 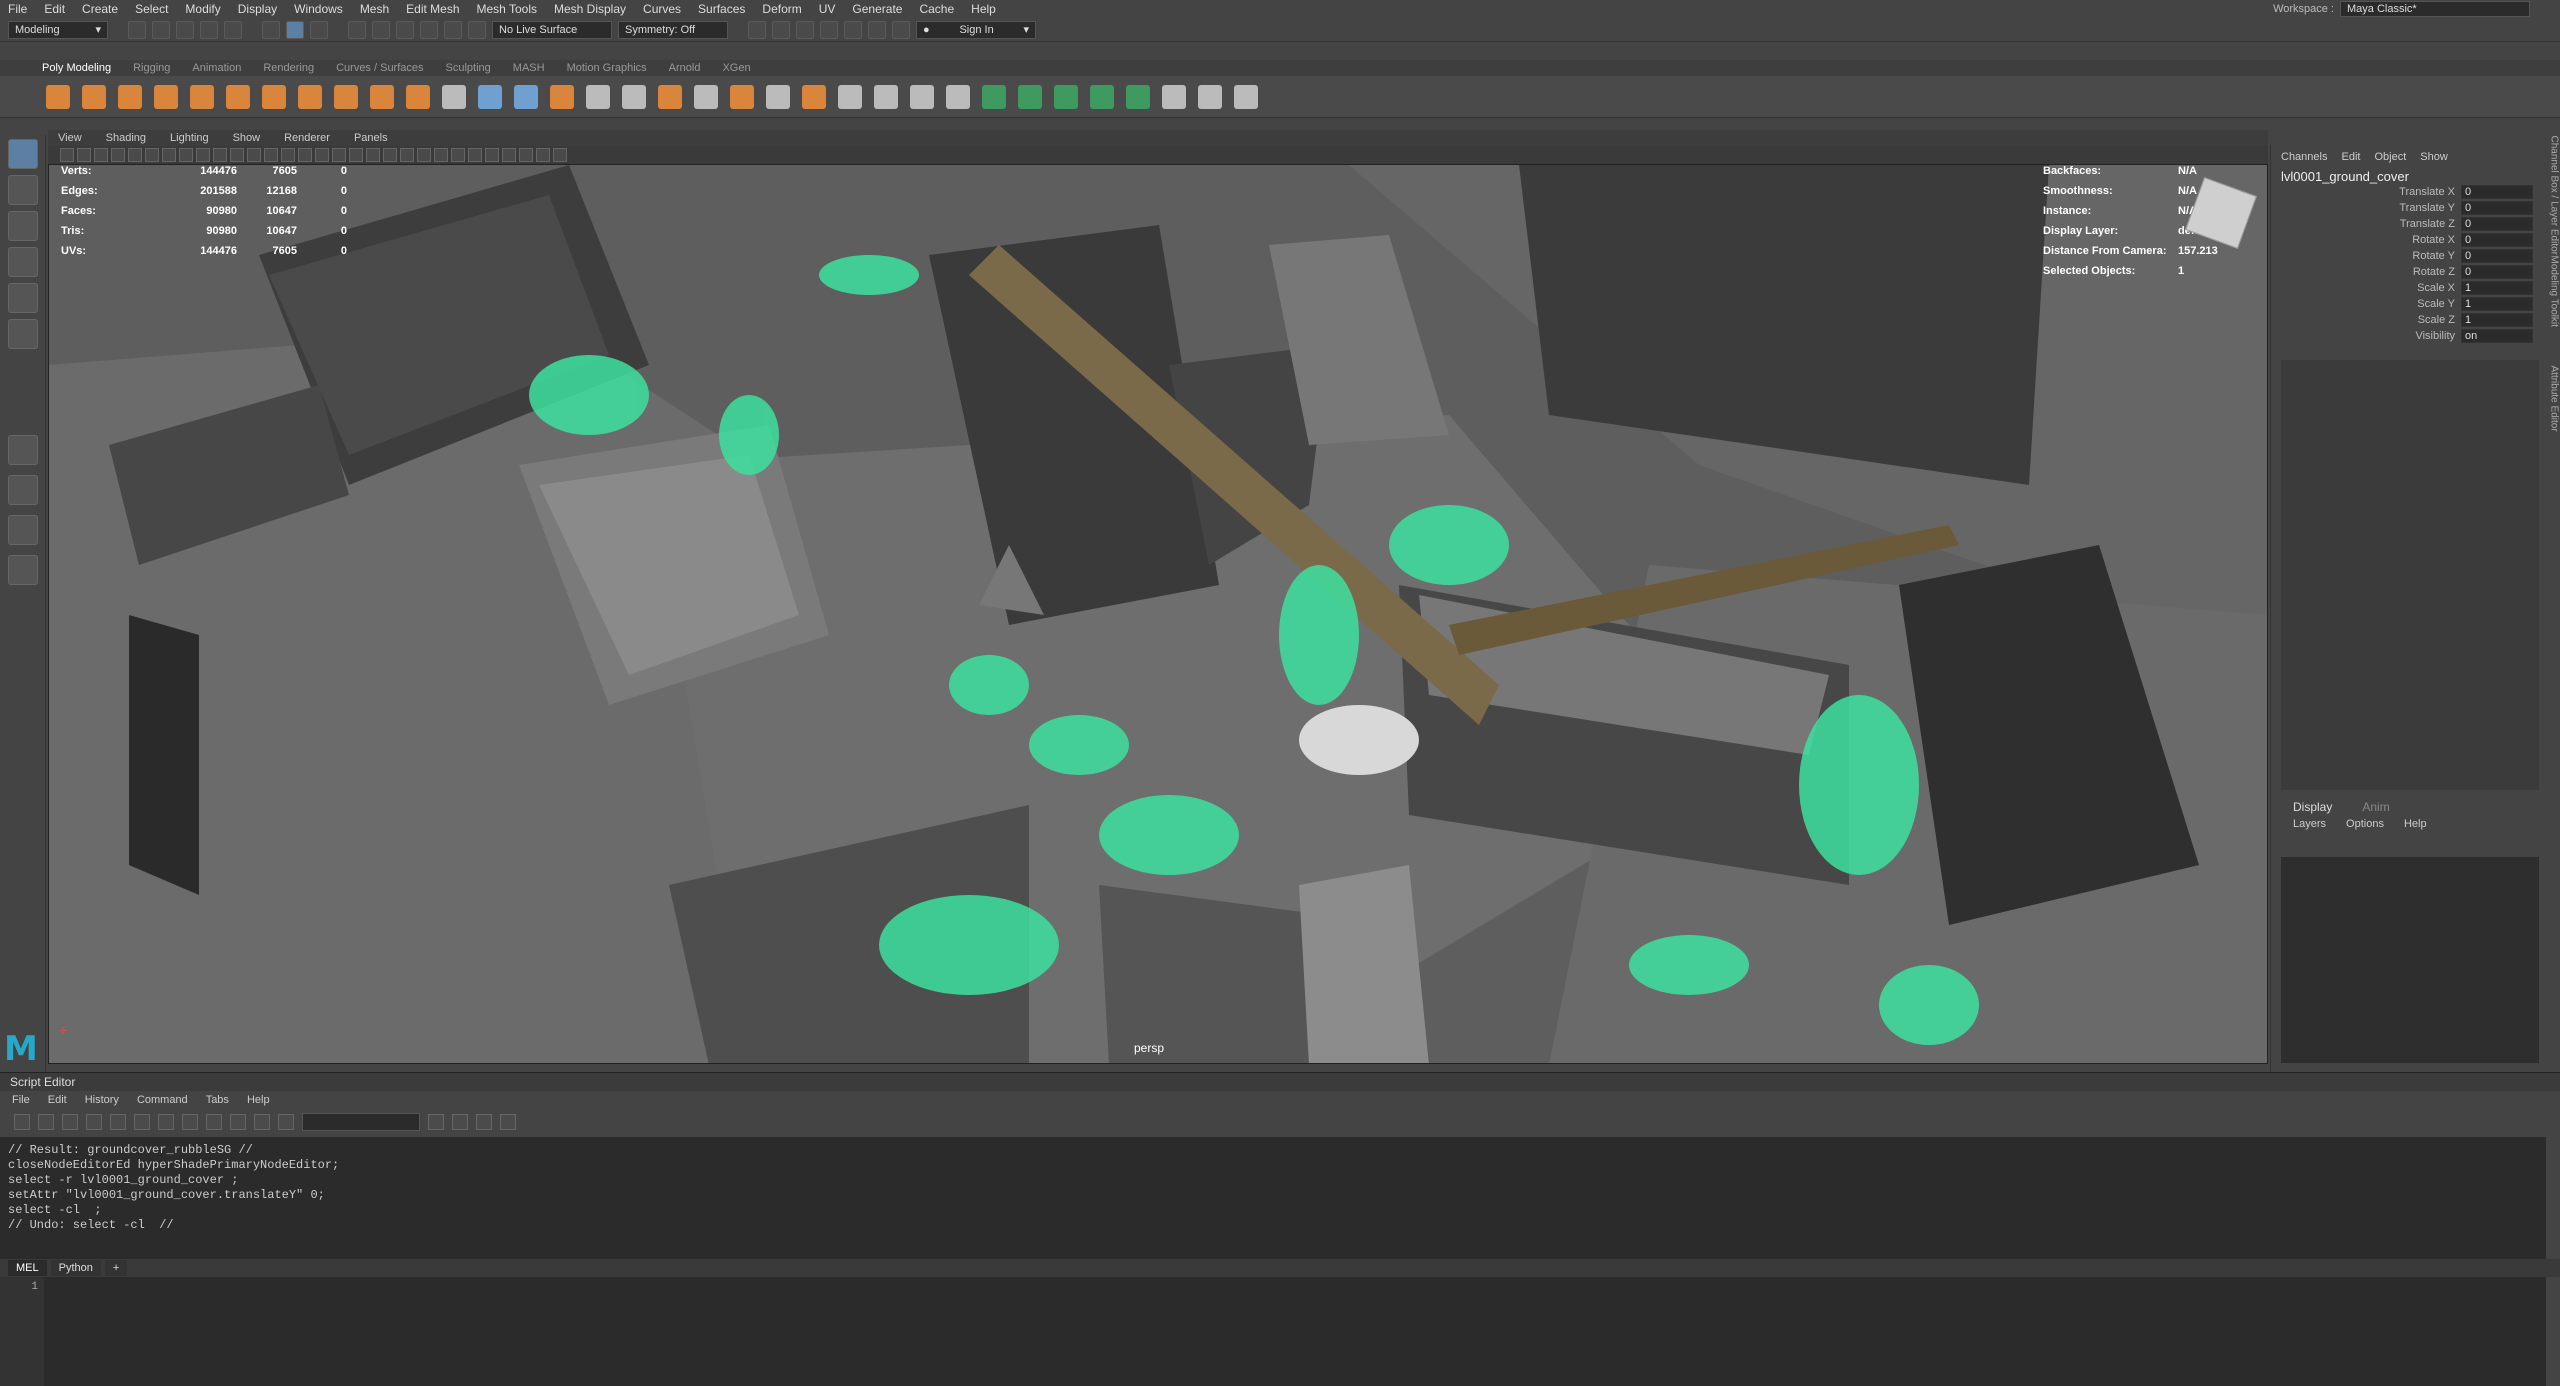 I want to click on wireframe-icon, so click(x=271, y=155).